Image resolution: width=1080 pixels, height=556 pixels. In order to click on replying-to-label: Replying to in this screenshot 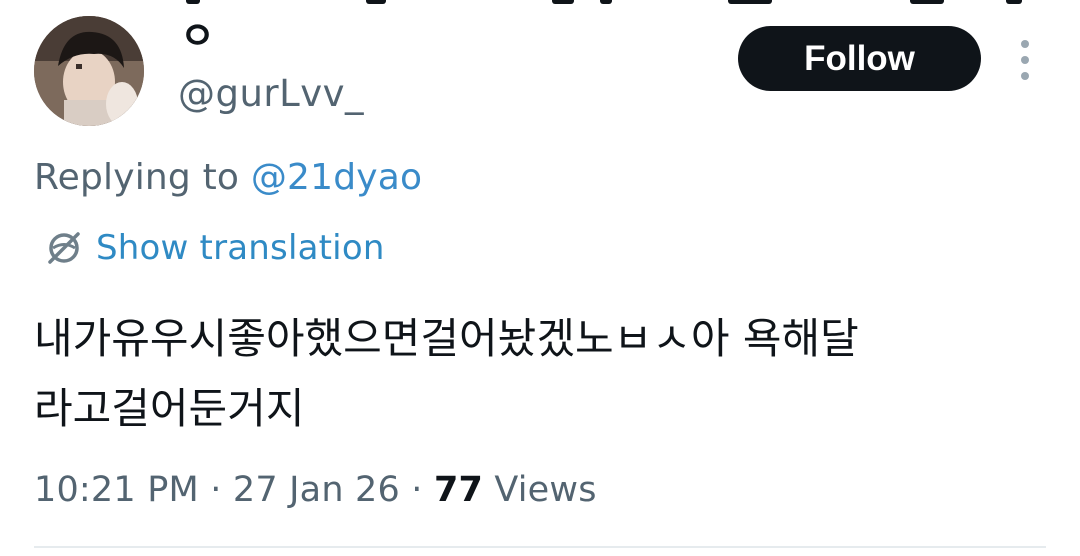, I will do `click(142, 177)`.